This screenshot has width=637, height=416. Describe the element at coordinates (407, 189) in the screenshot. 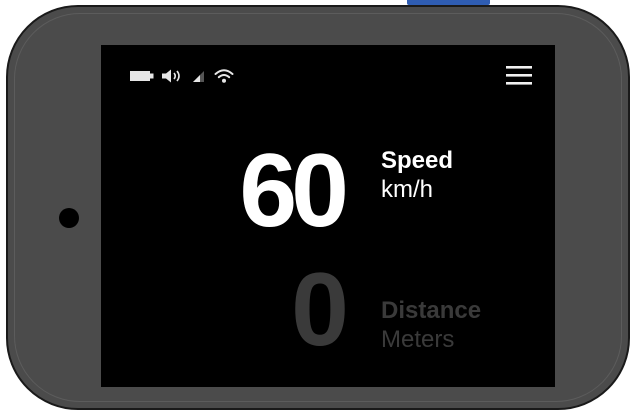

I see `speed-unit: km/h` at that location.